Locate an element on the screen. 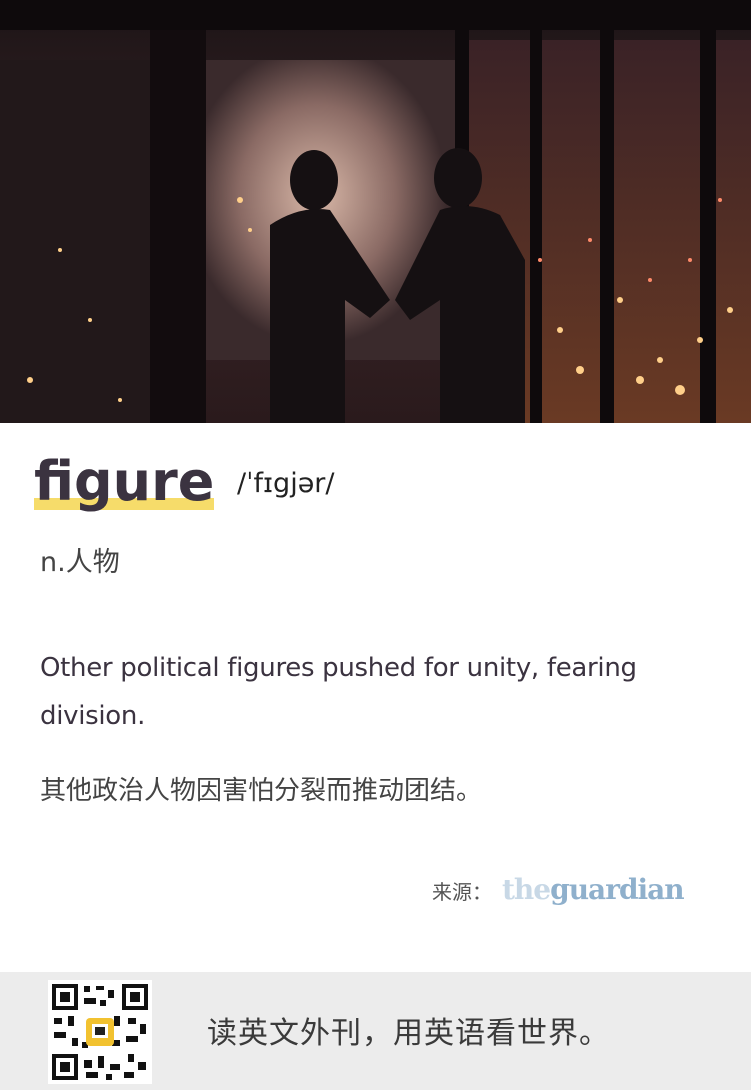 The image size is (751, 1090). headword-container: figure is located at coordinates (124, 482).